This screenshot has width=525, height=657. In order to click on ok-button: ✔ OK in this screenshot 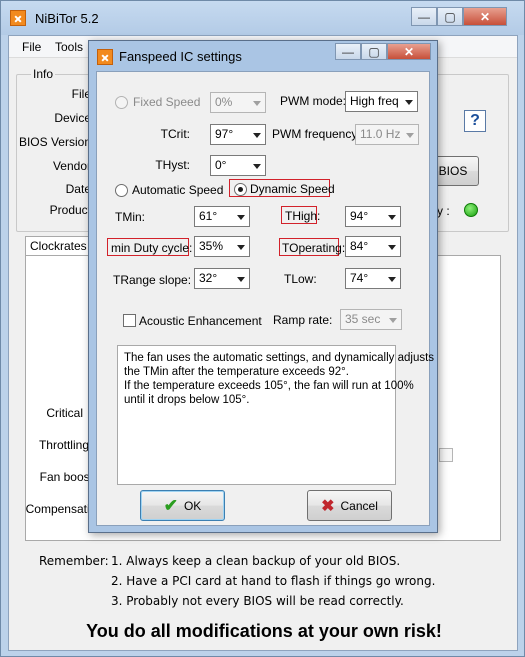, I will do `click(182, 505)`.